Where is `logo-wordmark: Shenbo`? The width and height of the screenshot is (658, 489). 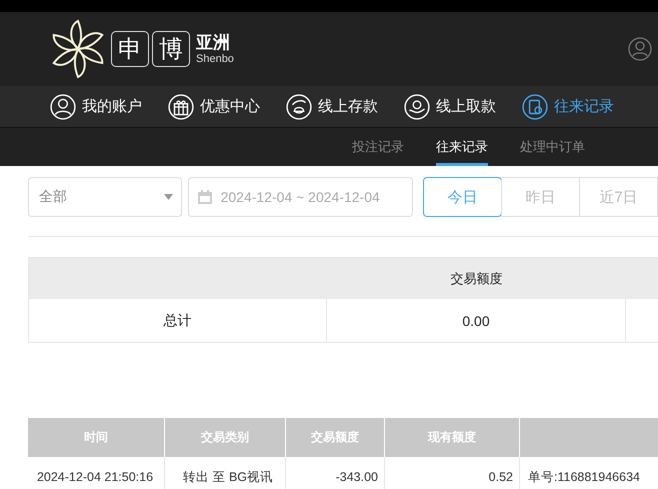 logo-wordmark: Shenbo is located at coordinates (215, 59).